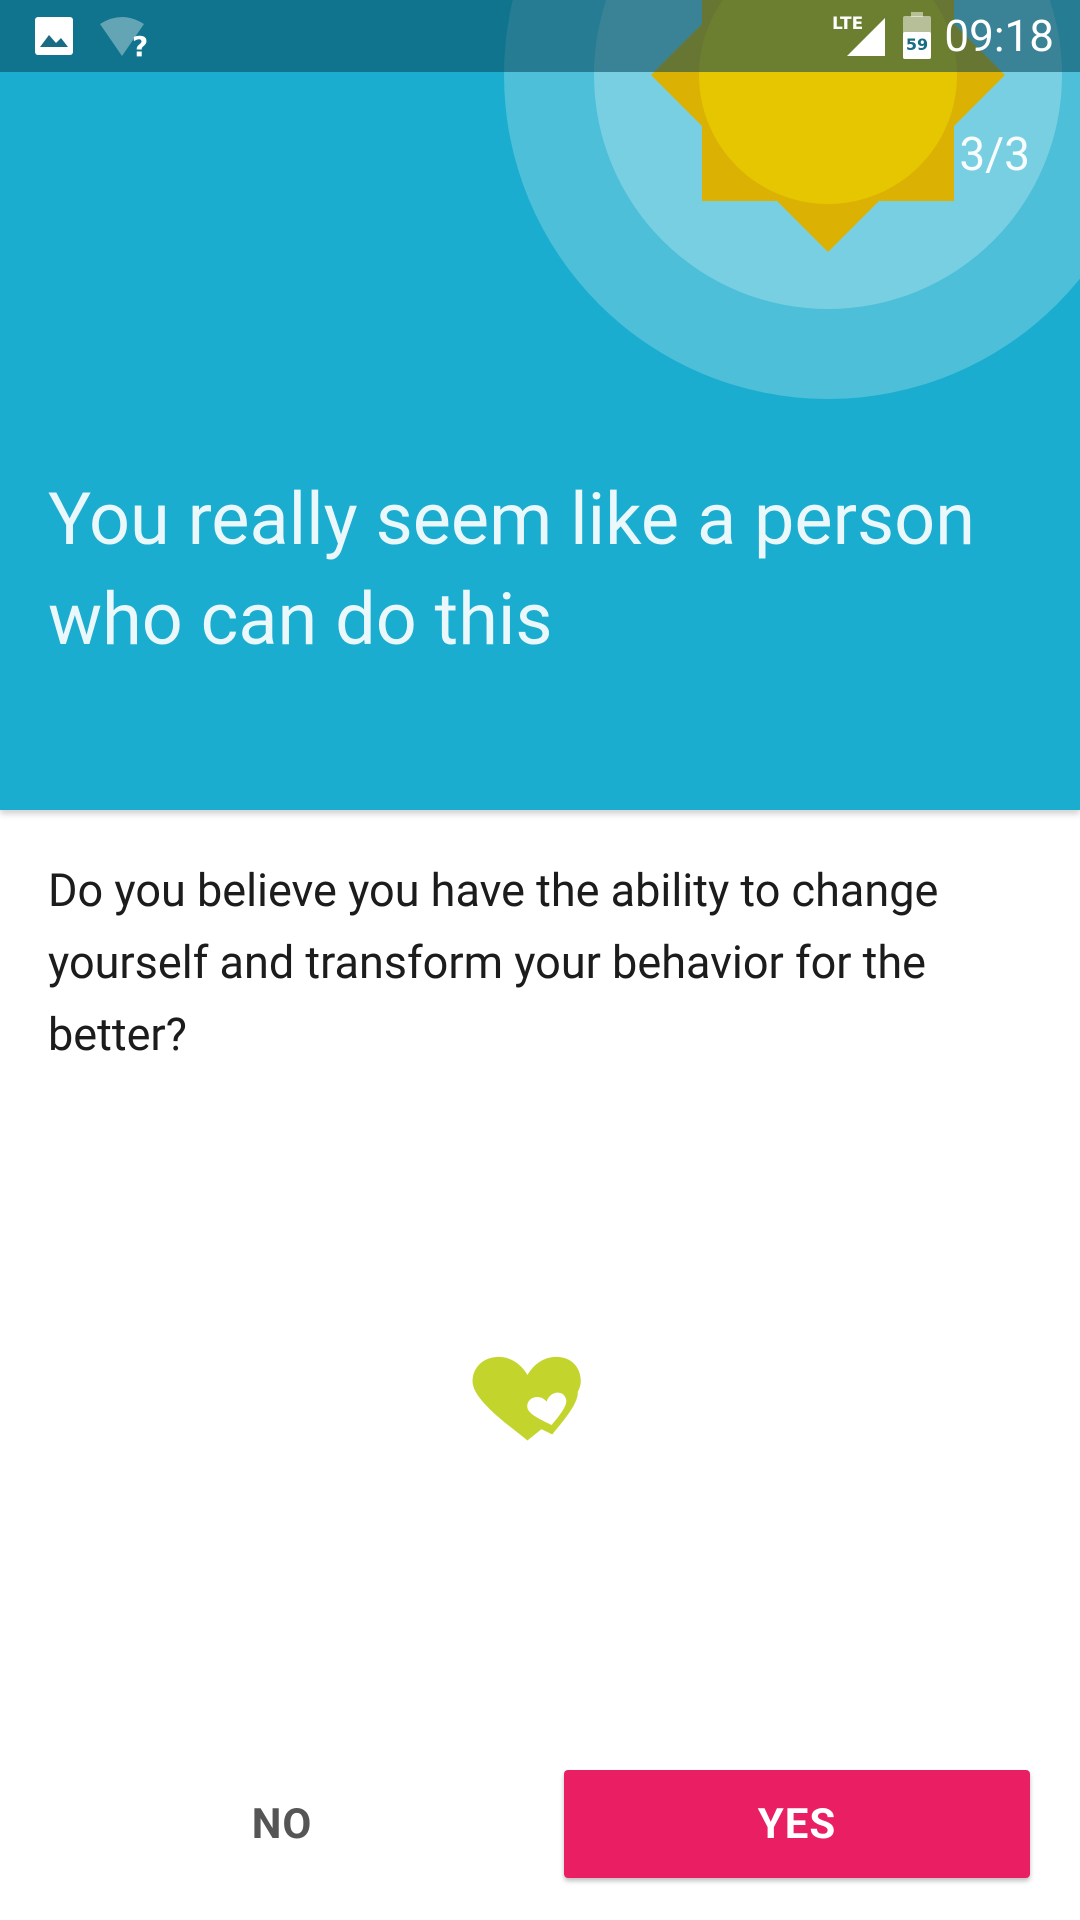  What do you see at coordinates (282, 1824) in the screenshot?
I see `no-button: NO` at bounding box center [282, 1824].